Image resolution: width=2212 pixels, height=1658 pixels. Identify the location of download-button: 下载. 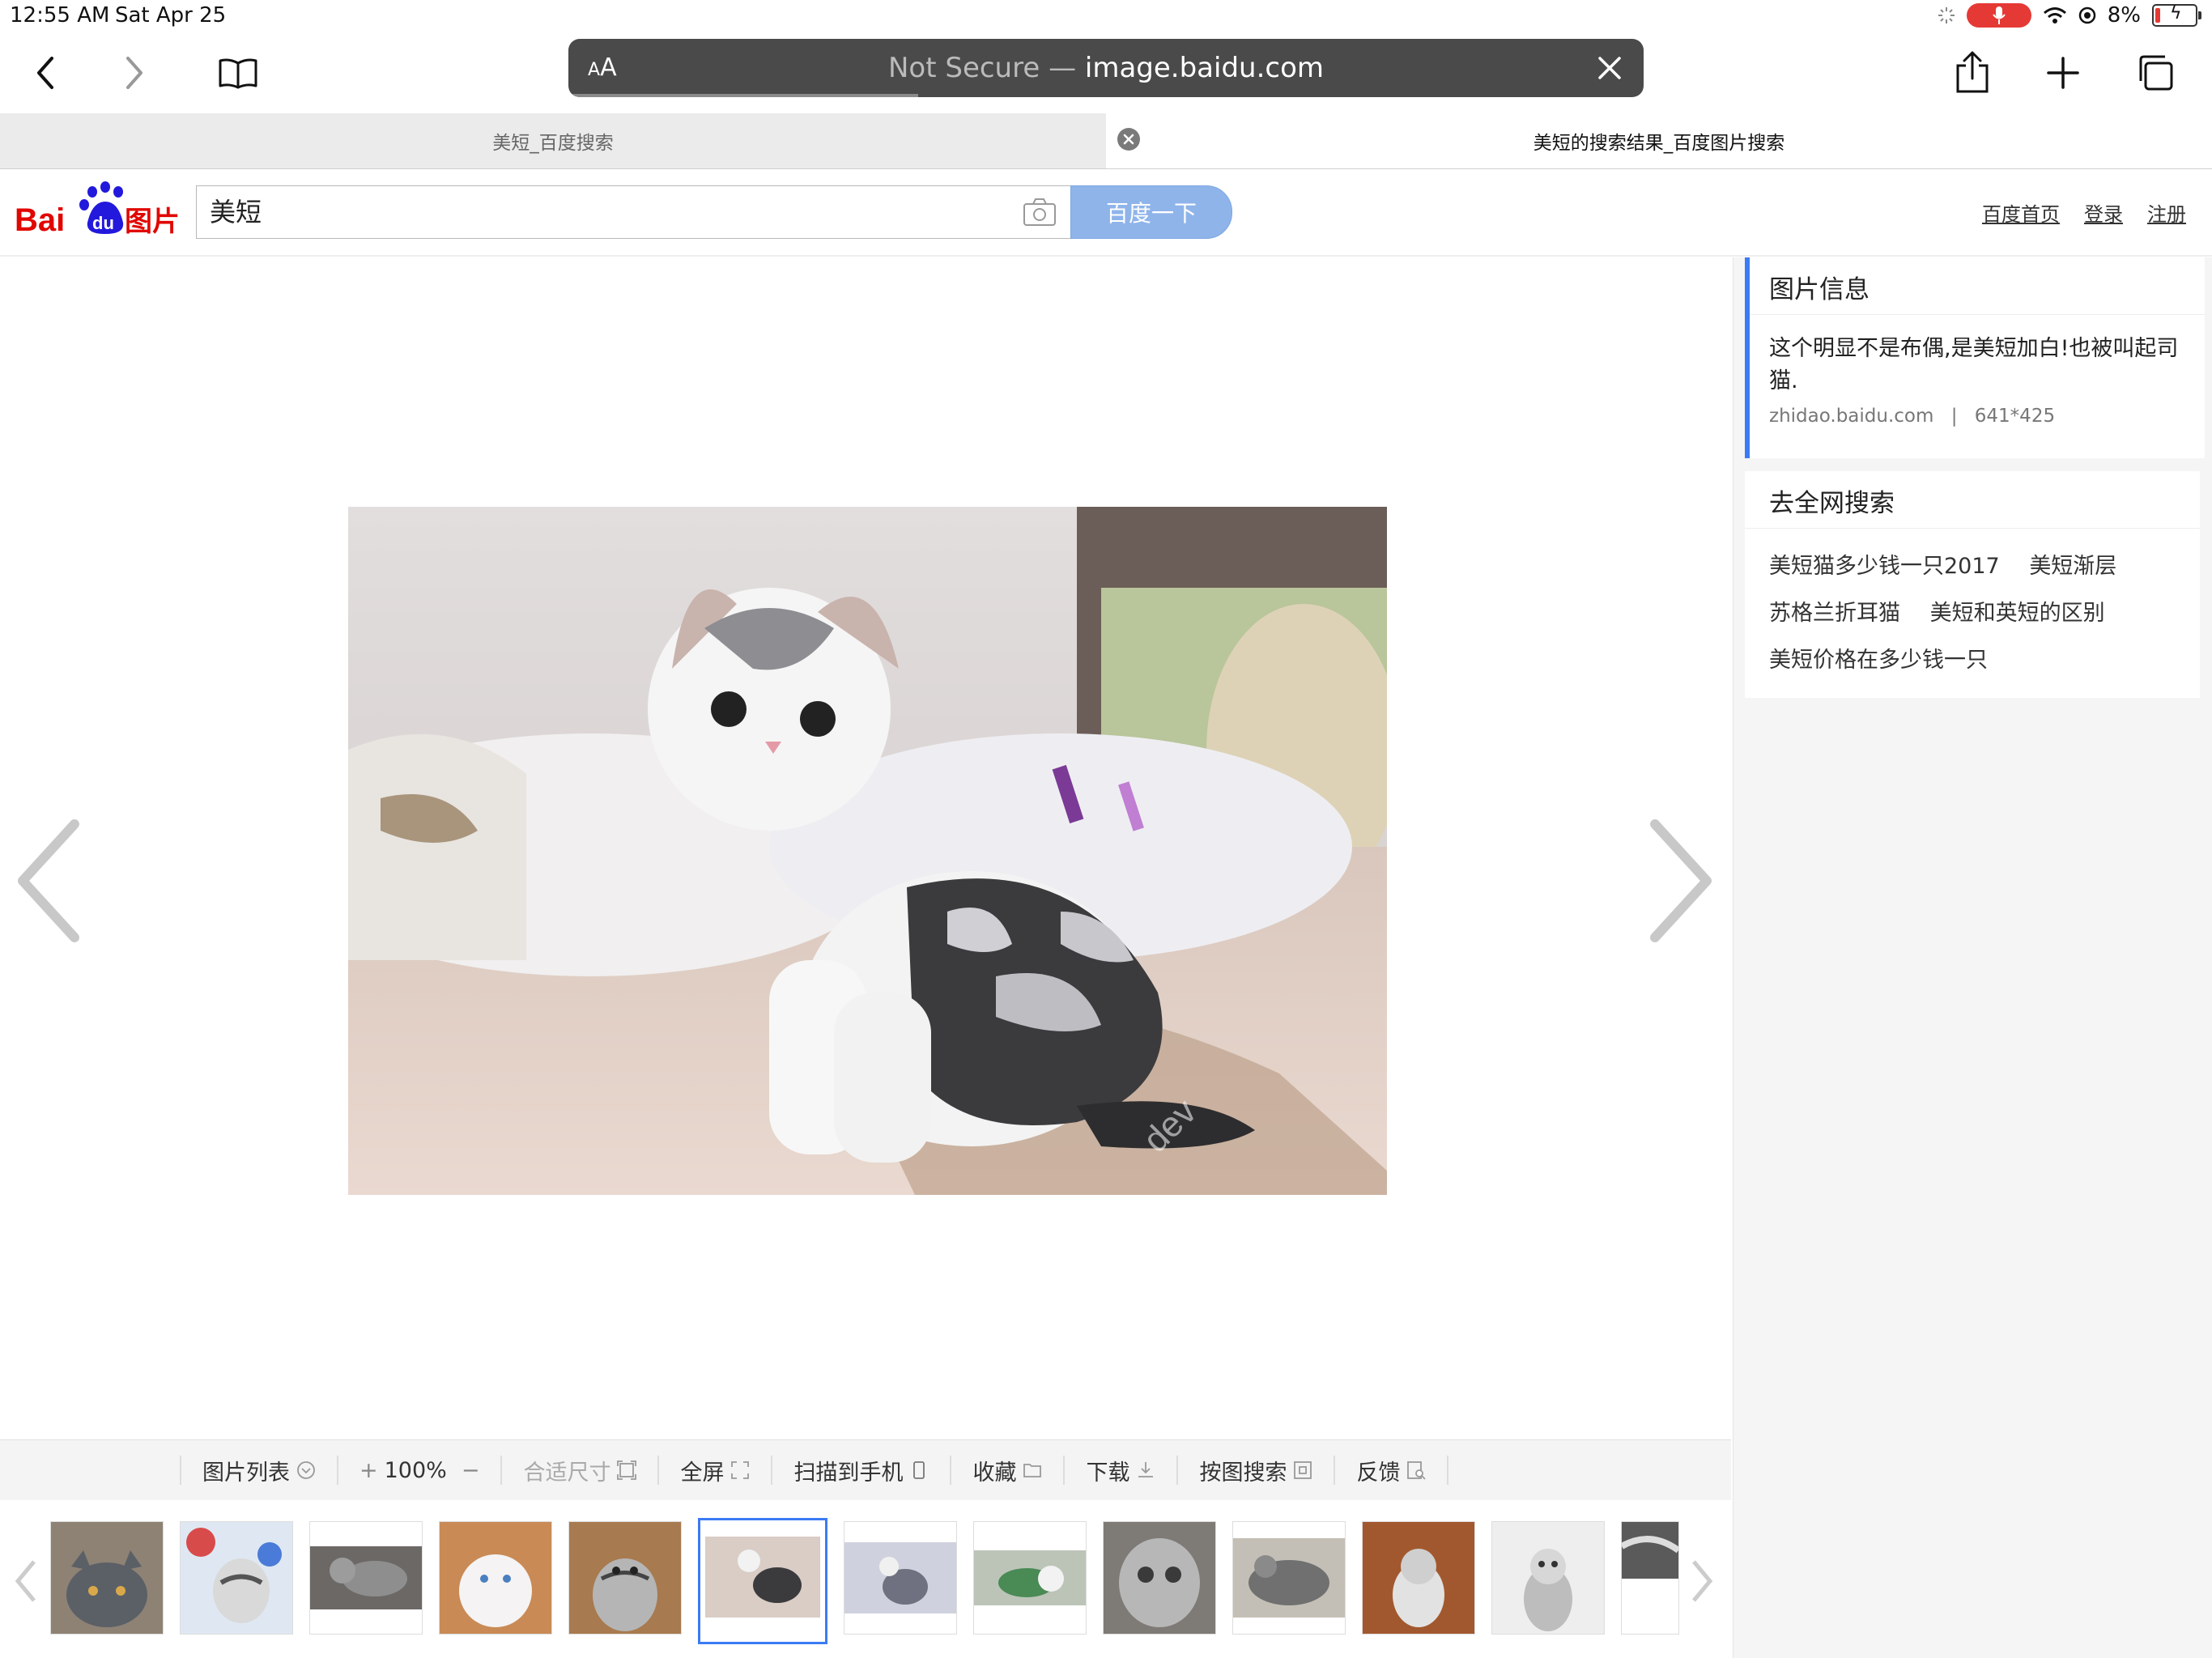
(1120, 1471).